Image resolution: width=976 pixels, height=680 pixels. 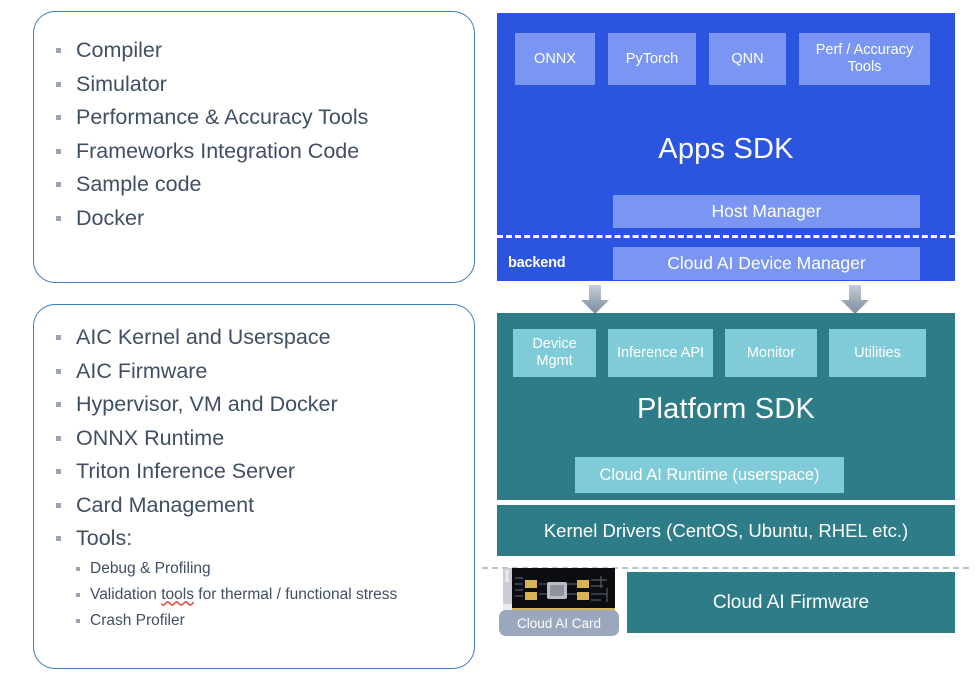 I want to click on apps-sdk-title: Apps SDK, so click(x=726, y=149).